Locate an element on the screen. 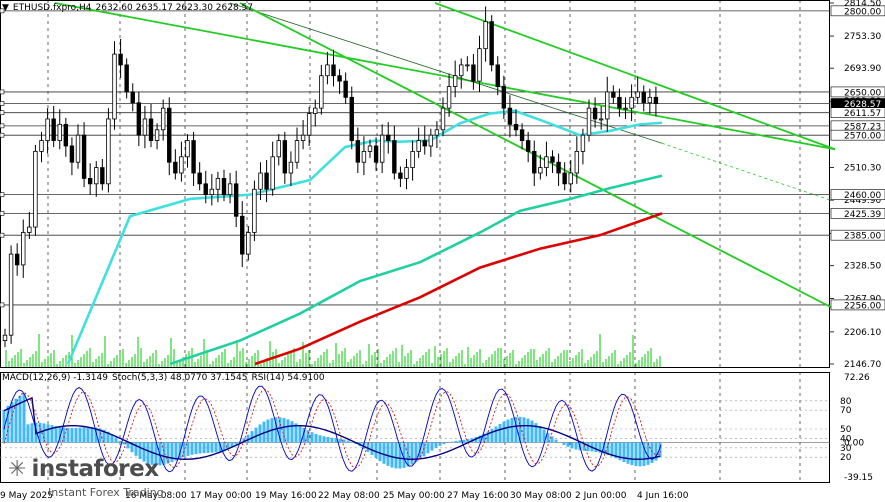  svg-text: 2611.57 is located at coordinates (862, 114).